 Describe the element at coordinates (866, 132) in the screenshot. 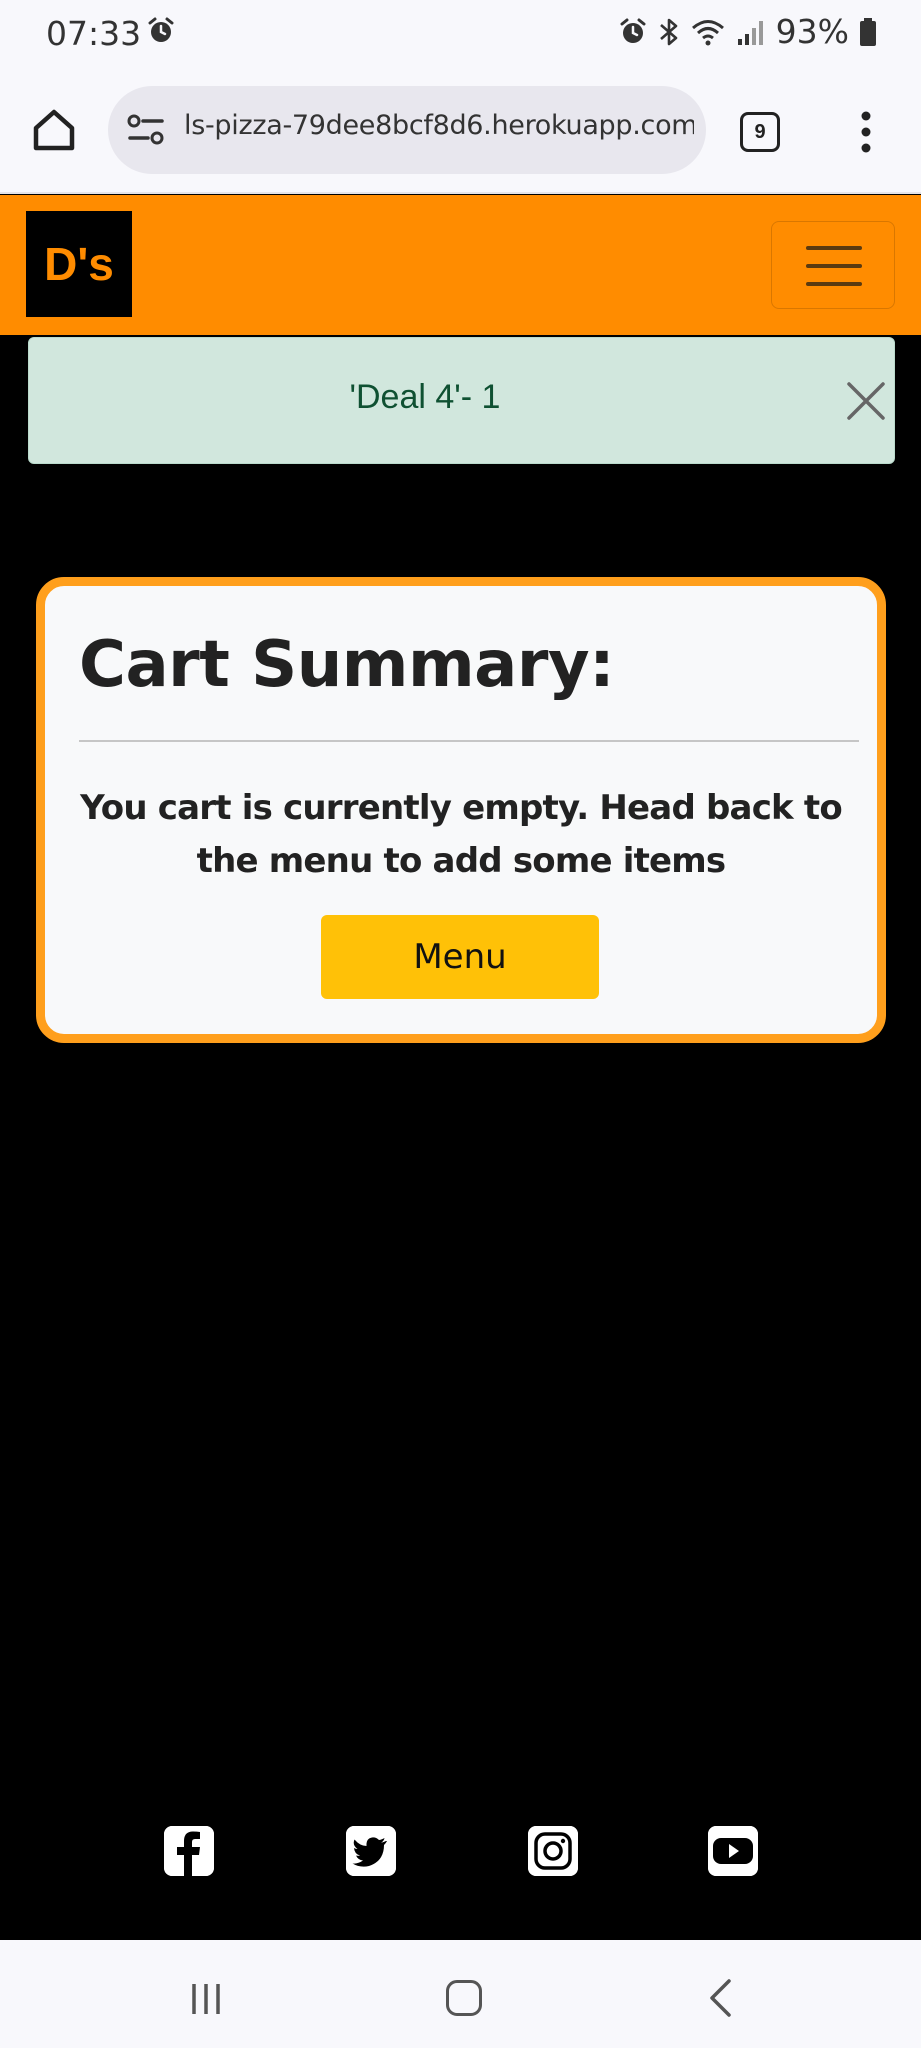

I see `more-options-icon` at that location.